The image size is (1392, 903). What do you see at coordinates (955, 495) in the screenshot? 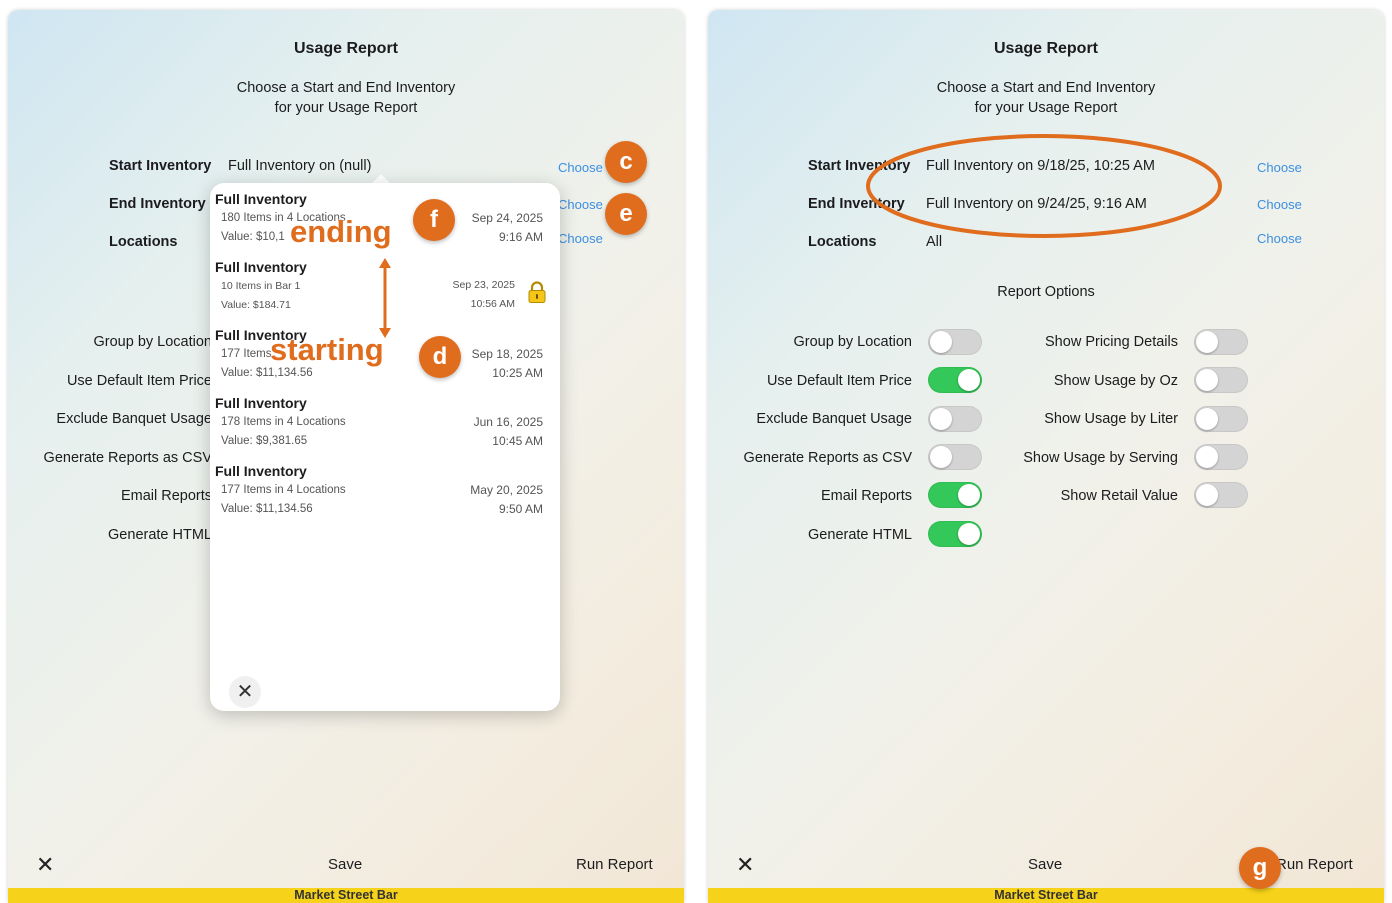
I see `email-reports-toggle` at bounding box center [955, 495].